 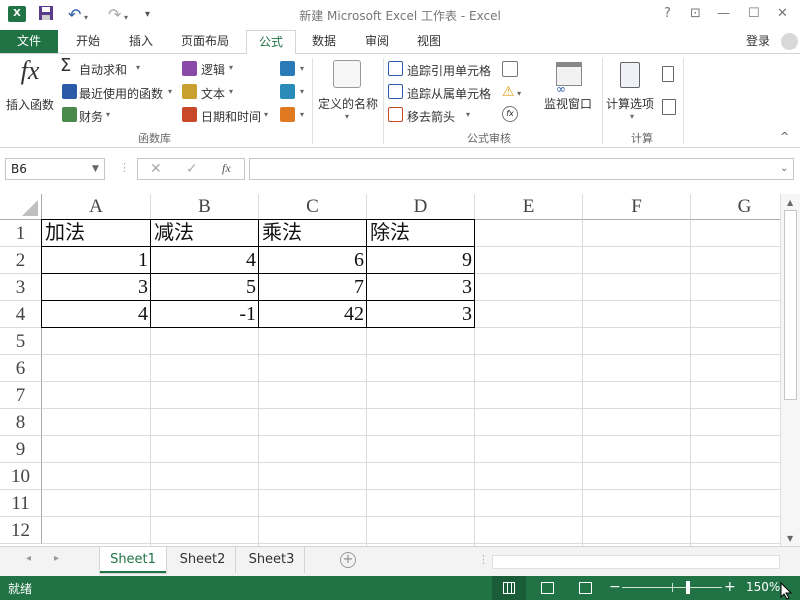 I want to click on logic-button: 逻辑 ▾, so click(x=212, y=69).